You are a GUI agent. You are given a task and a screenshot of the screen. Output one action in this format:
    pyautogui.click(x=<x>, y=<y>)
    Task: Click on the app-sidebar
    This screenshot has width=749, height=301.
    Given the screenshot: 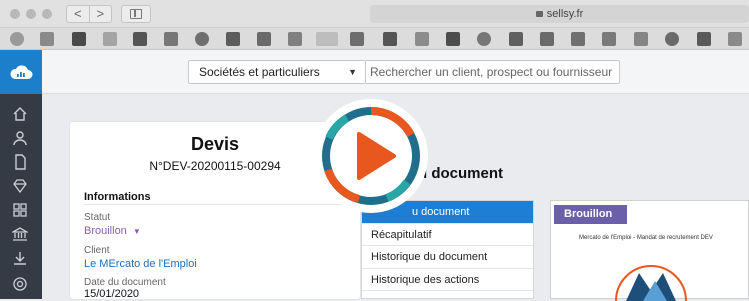 What is the action you would take?
    pyautogui.click(x=21, y=174)
    